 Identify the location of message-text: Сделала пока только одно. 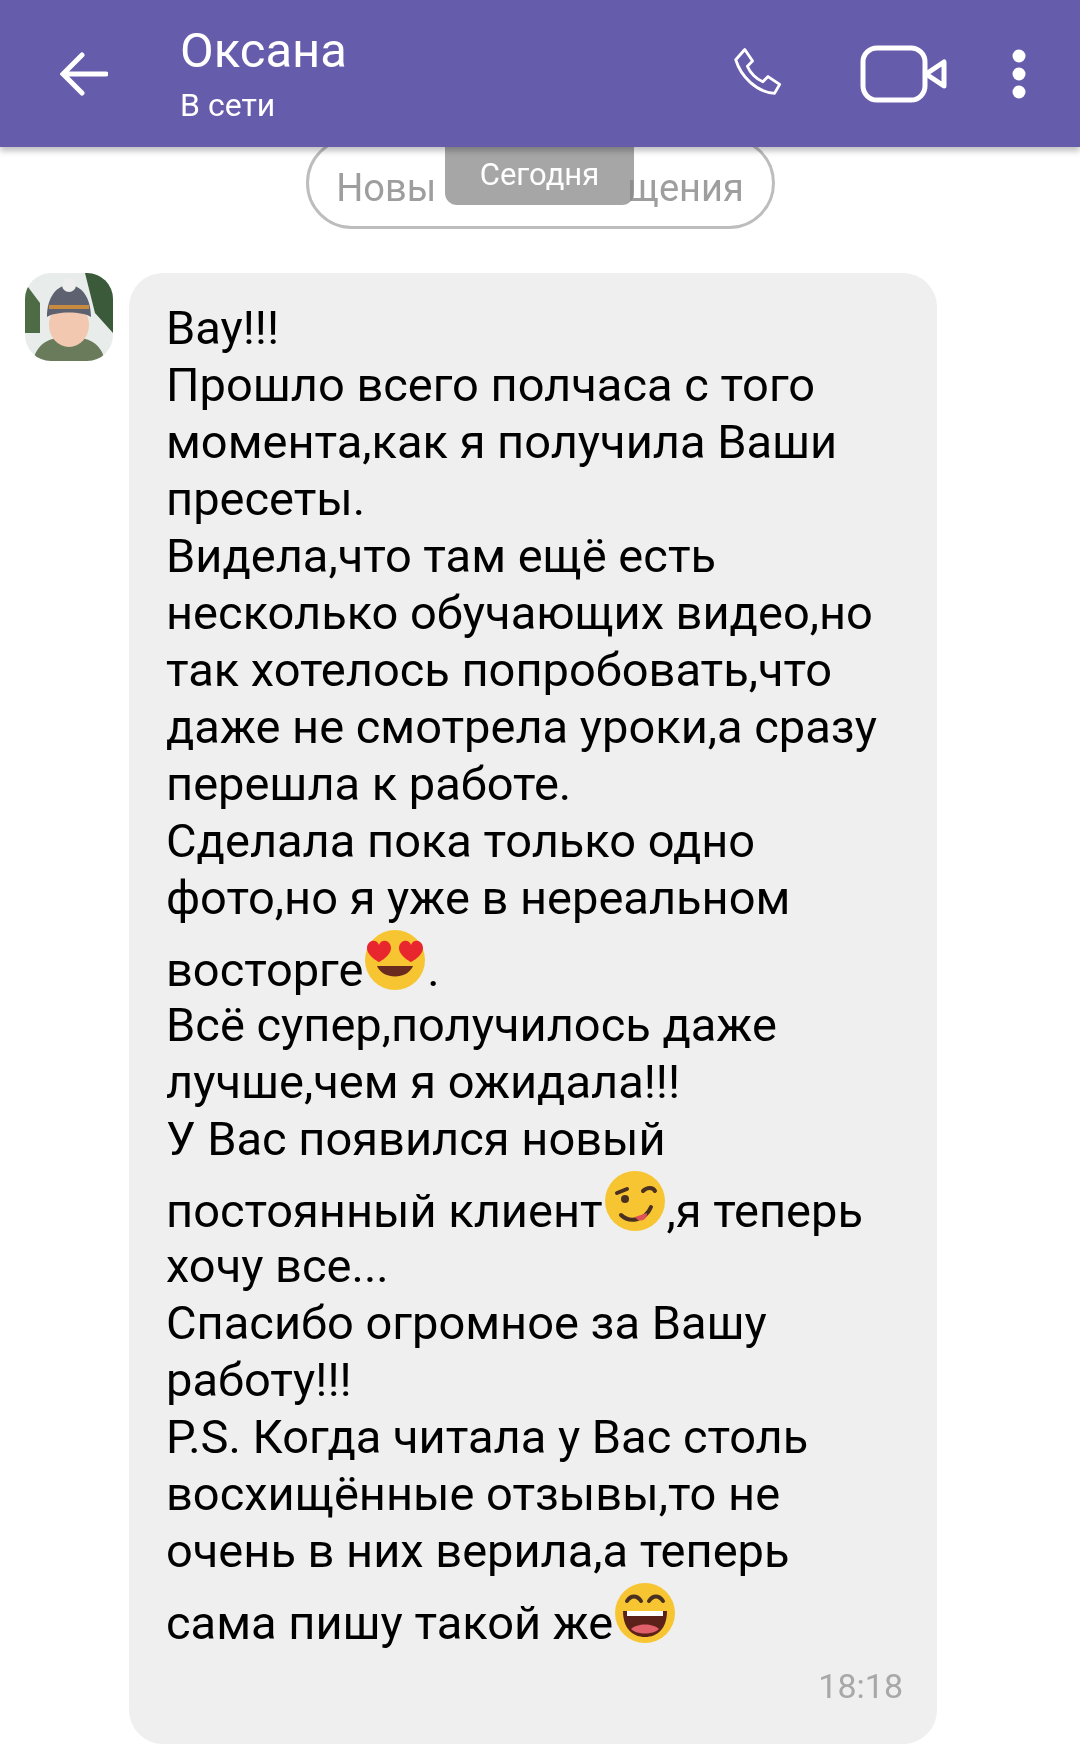
(461, 840).